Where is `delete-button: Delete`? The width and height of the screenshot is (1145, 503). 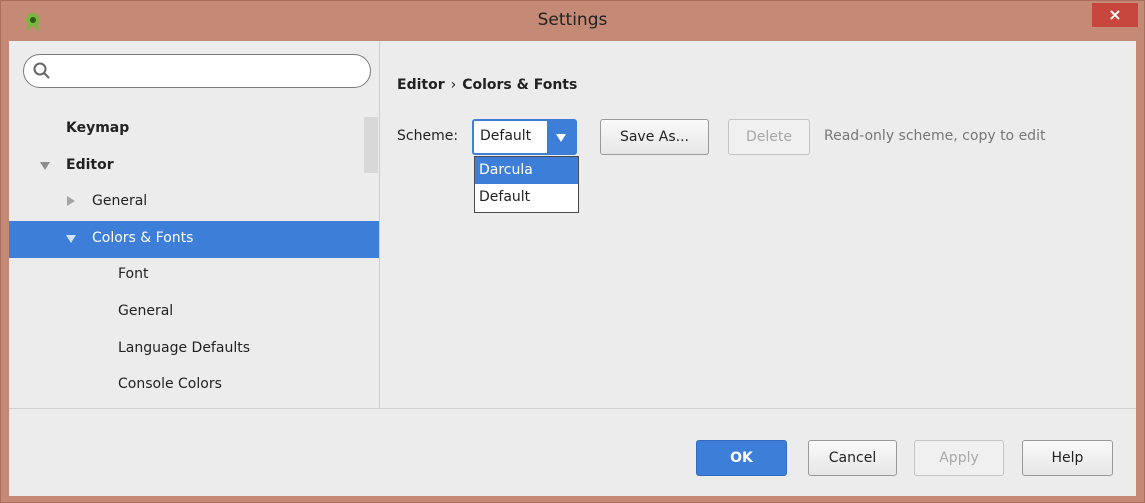 delete-button: Delete is located at coordinates (769, 137).